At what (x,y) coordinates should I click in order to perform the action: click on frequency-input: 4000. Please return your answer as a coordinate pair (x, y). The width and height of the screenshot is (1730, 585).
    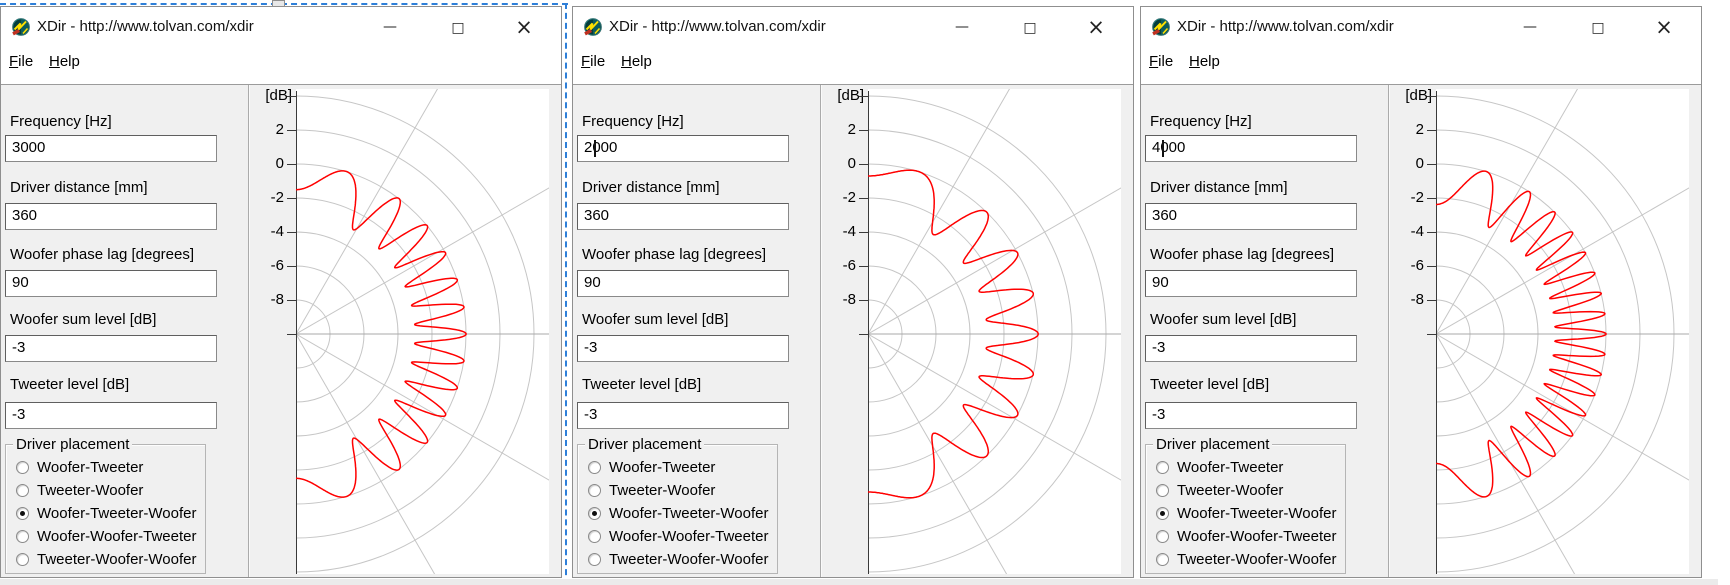
    Looking at the image, I should click on (1251, 148).